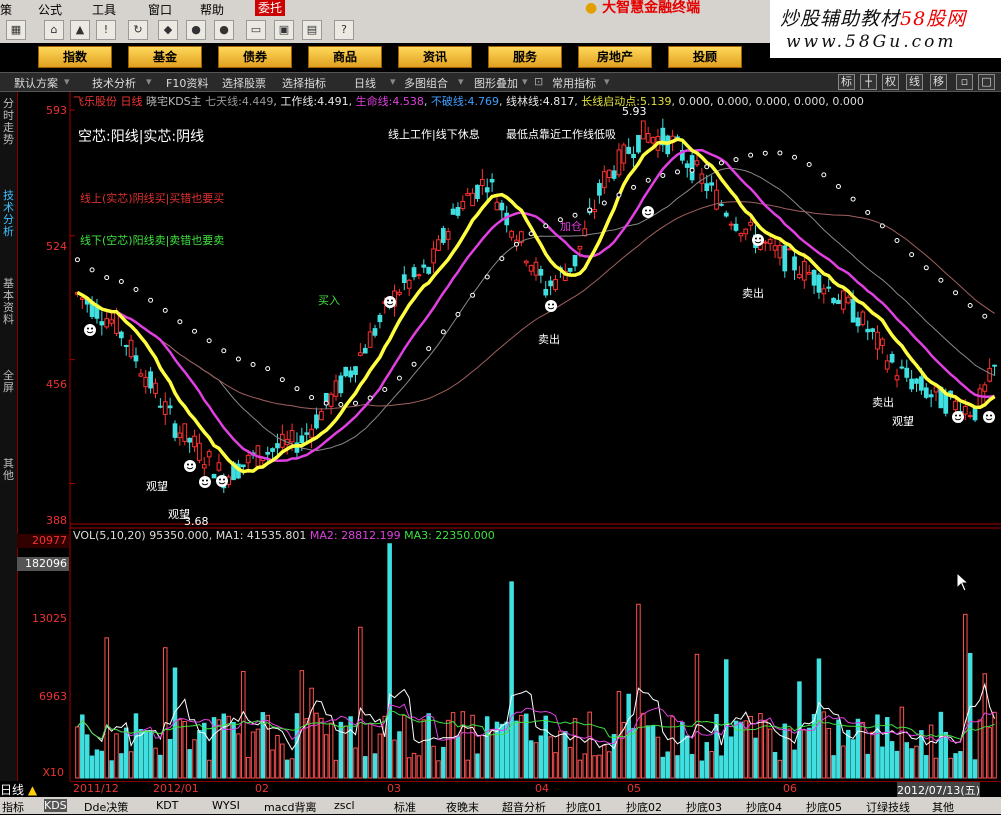 This screenshot has width=1001, height=815. Describe the element at coordinates (943, 807) in the screenshot. I see `indicator-tab-16: 其他` at that location.